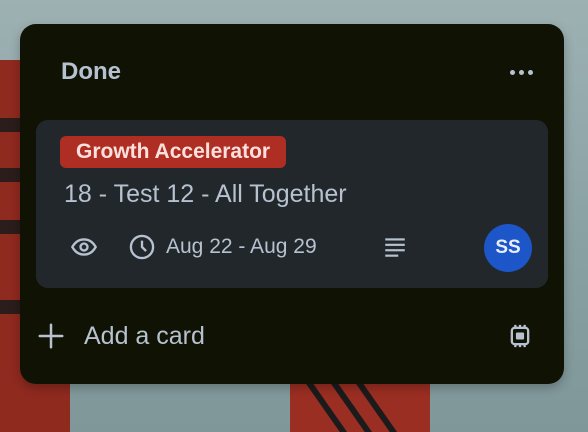 The height and width of the screenshot is (432, 588). What do you see at coordinates (144, 335) in the screenshot?
I see `add-card-label: Add a card` at bounding box center [144, 335].